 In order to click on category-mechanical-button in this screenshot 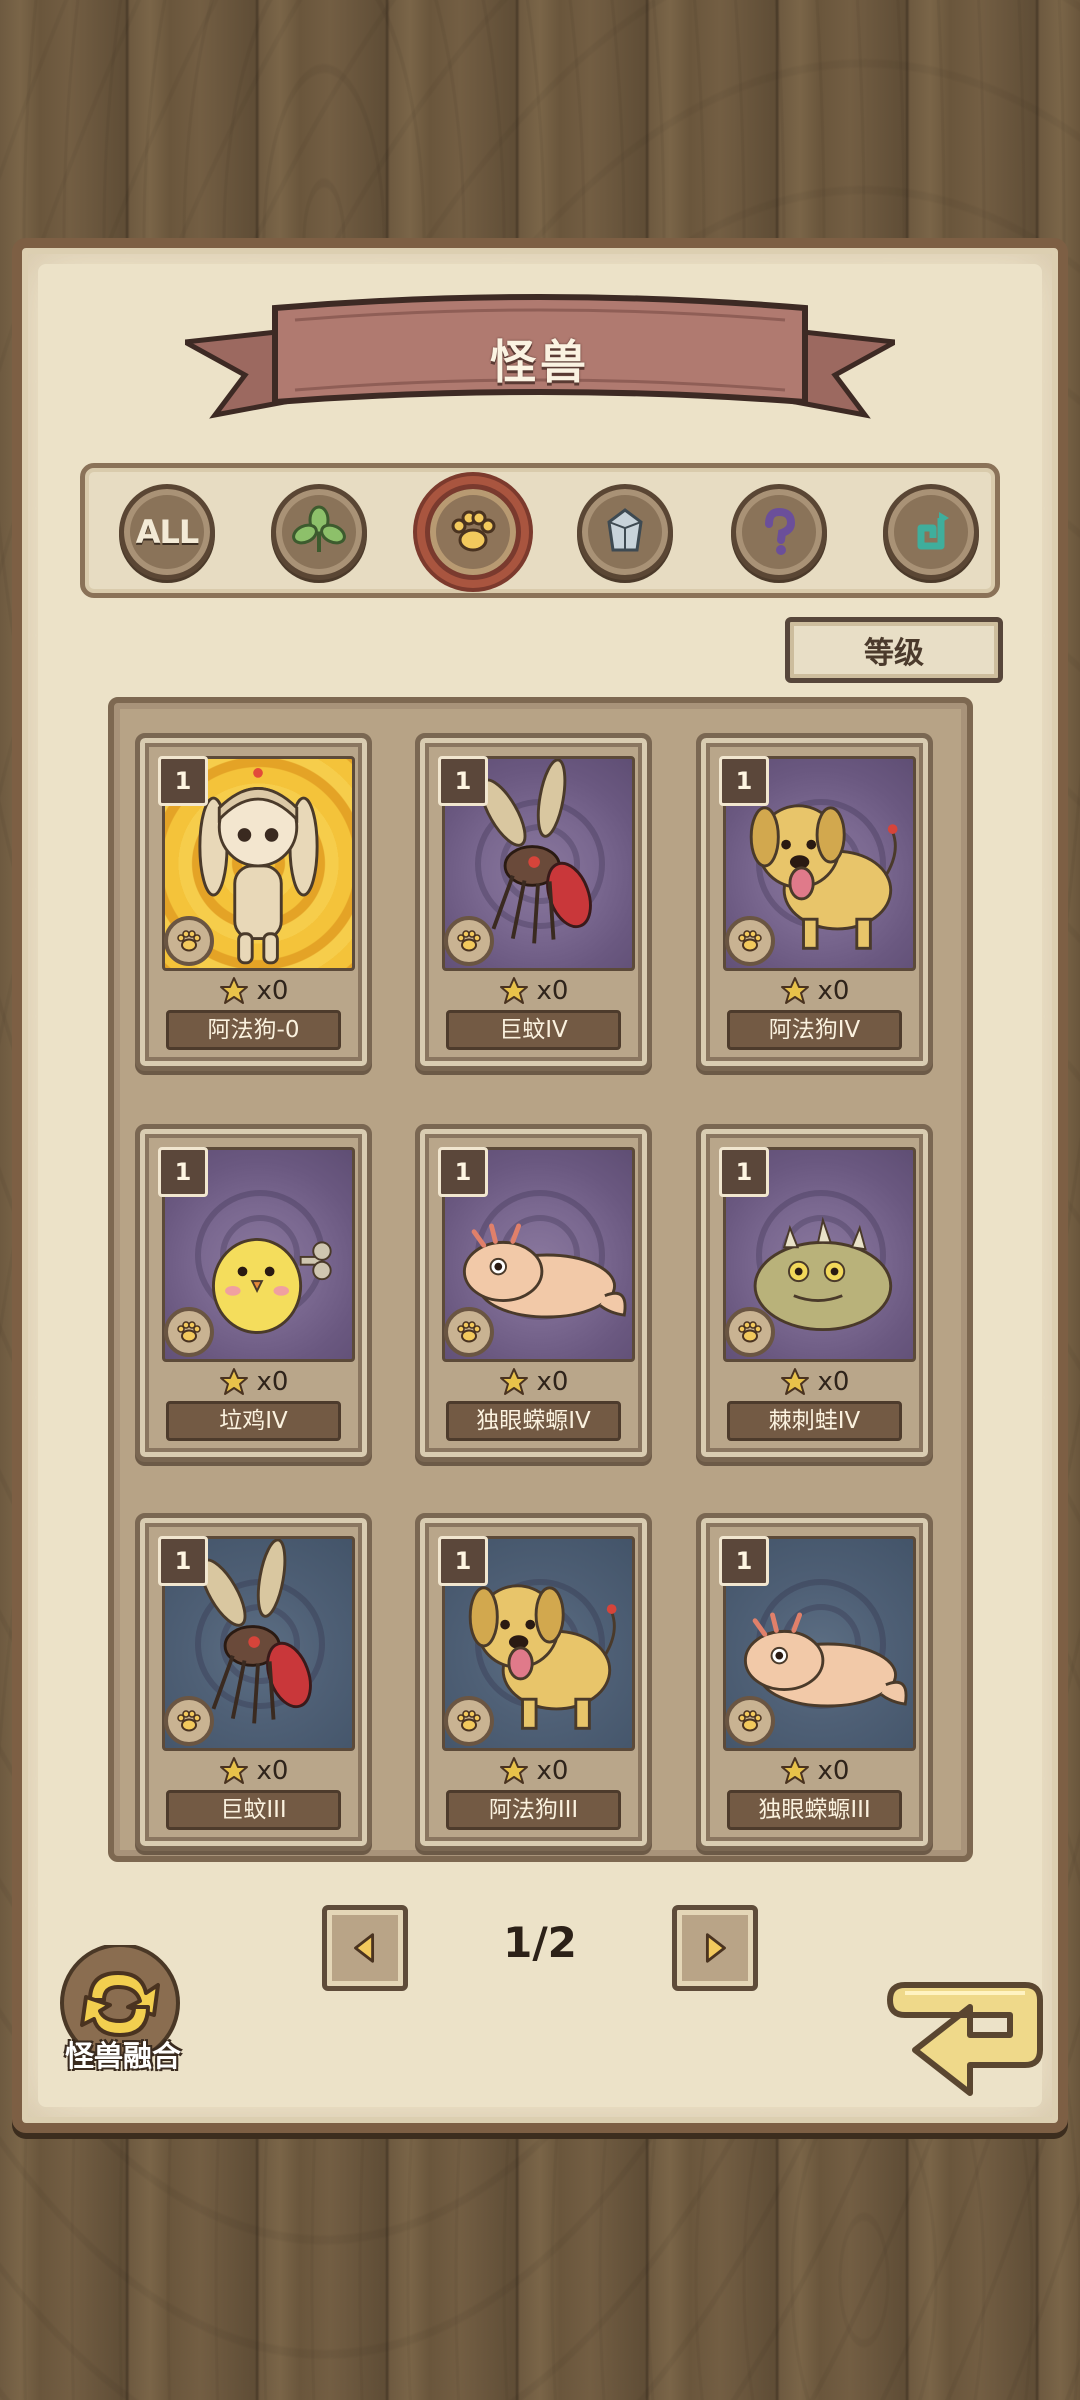, I will do `click(931, 532)`.